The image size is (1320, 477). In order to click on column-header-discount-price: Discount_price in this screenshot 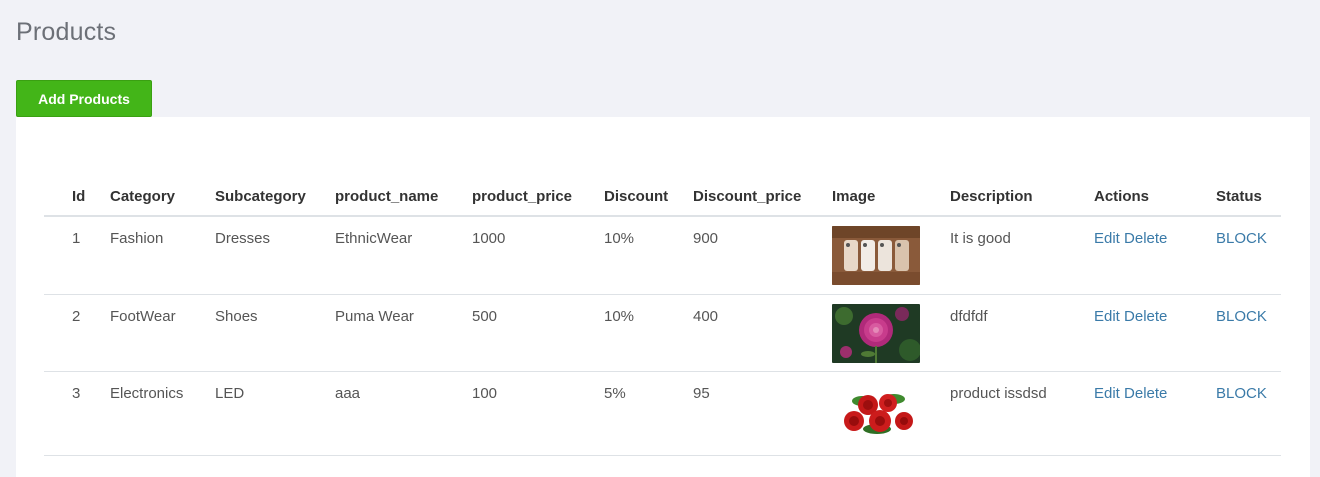, I will do `click(762, 197)`.